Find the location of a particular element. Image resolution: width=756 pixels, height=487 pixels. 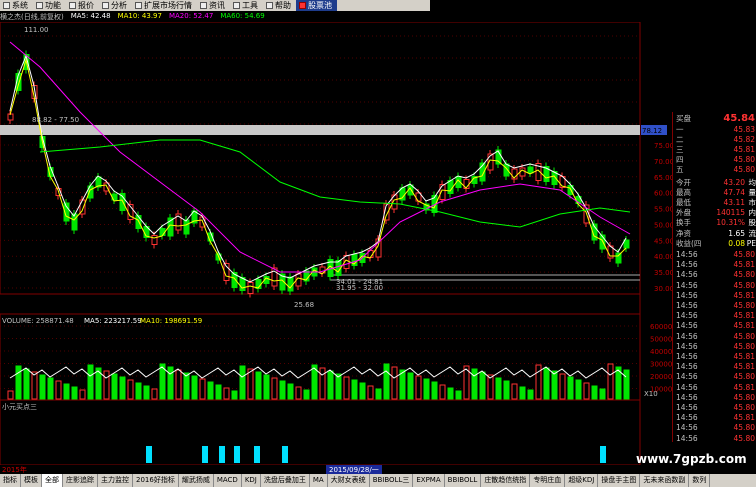

tab-1: 模板 is located at coordinates (31, 480).